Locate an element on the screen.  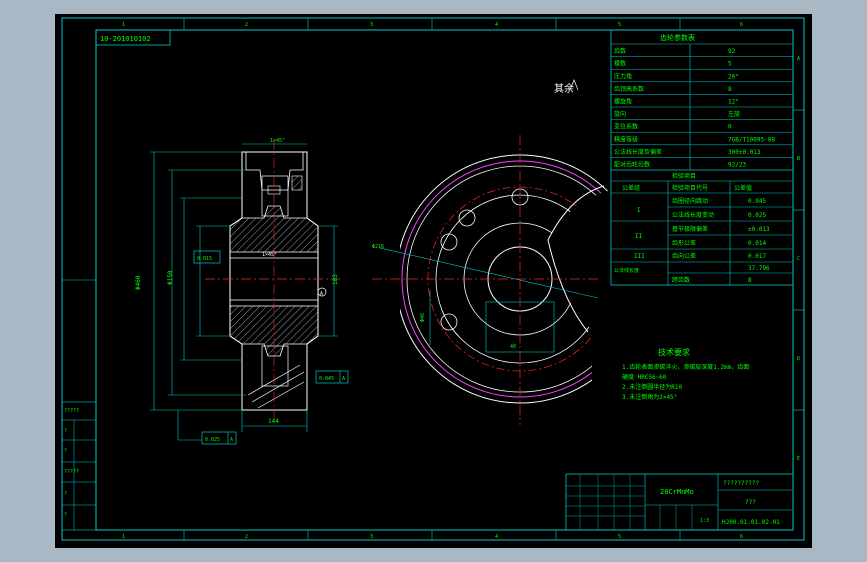
drawing-number-top: 10-201010102 is located at coordinates (125, 39).